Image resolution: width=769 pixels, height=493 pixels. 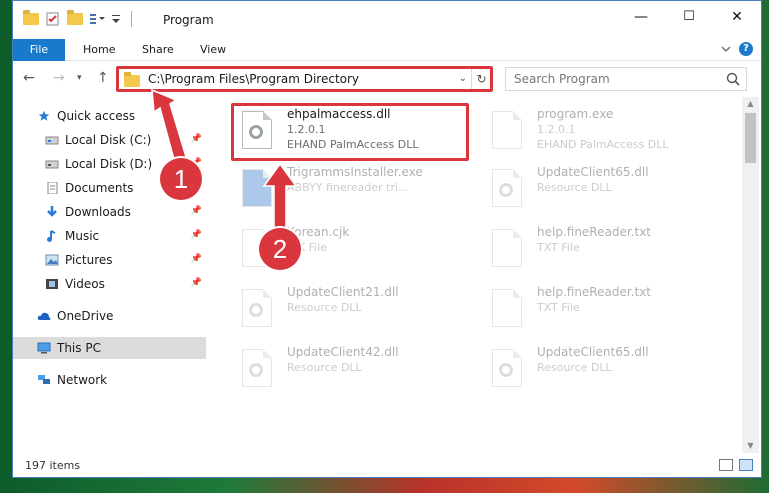 I want to click on sidebar-item-pictures: Pictures 📌, so click(x=109, y=260).